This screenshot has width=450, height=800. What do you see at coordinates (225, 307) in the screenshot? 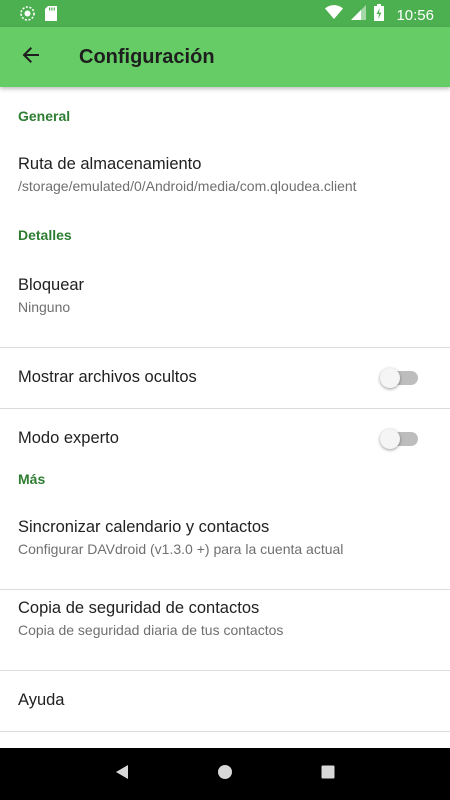
I see `setting-lock: Bloquear Ninguno` at bounding box center [225, 307].